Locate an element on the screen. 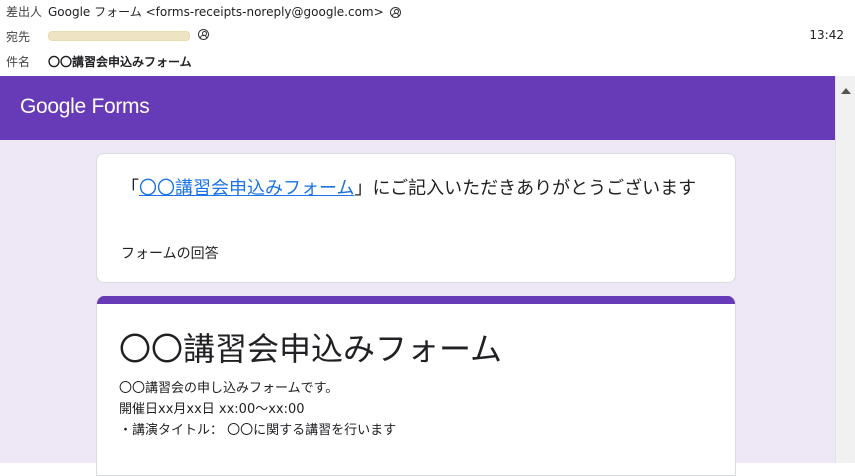 This screenshot has width=855, height=476. scroll-up-arrow-icon is located at coordinates (846, 91).